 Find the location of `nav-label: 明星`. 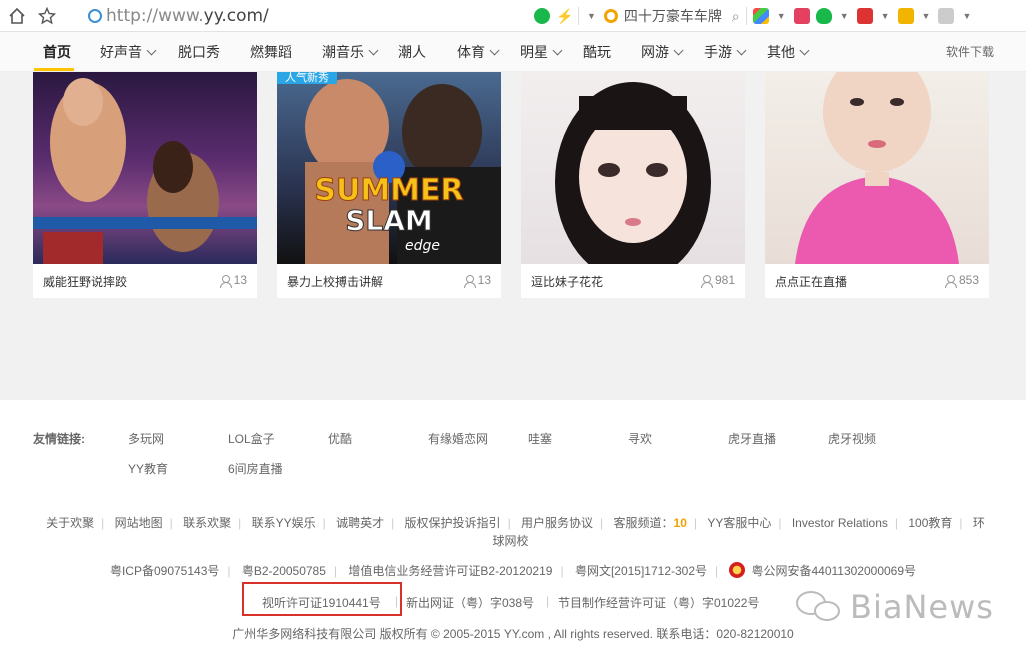

nav-label: 明星 is located at coordinates (534, 52).